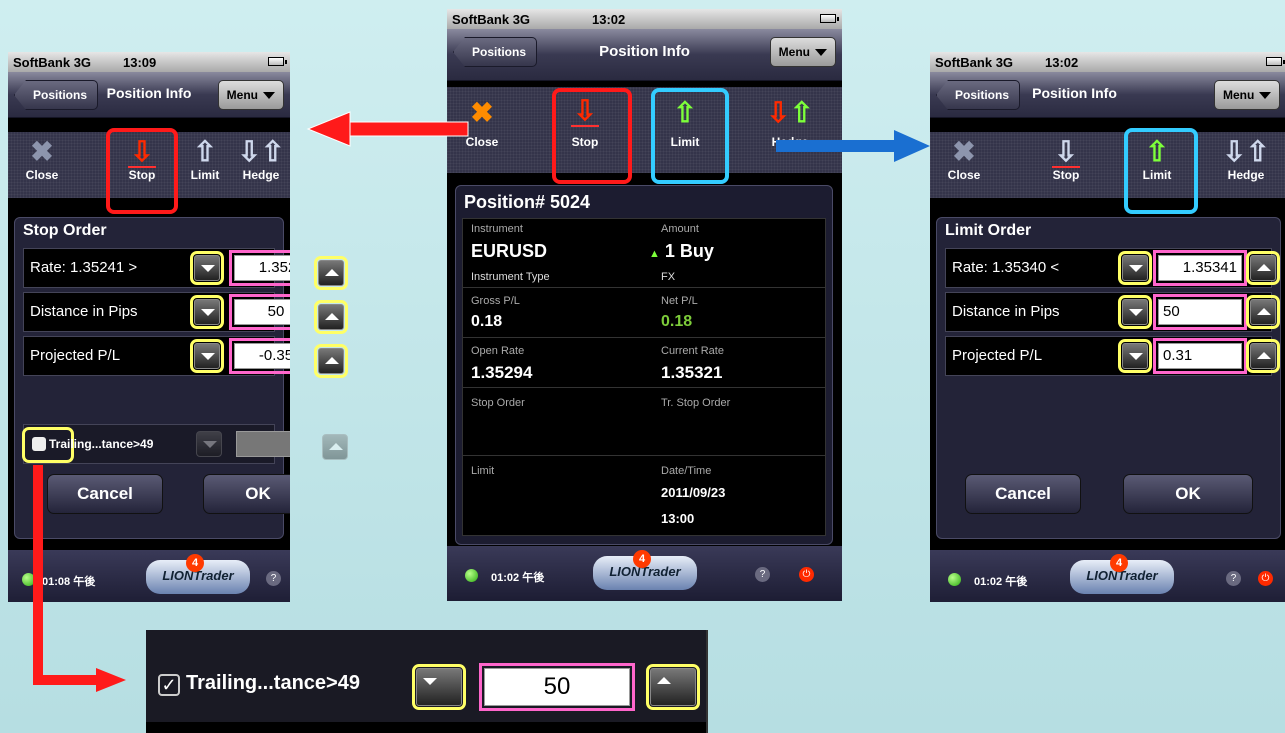 The height and width of the screenshot is (733, 1285). I want to click on status-time: 13:09, so click(140, 62).